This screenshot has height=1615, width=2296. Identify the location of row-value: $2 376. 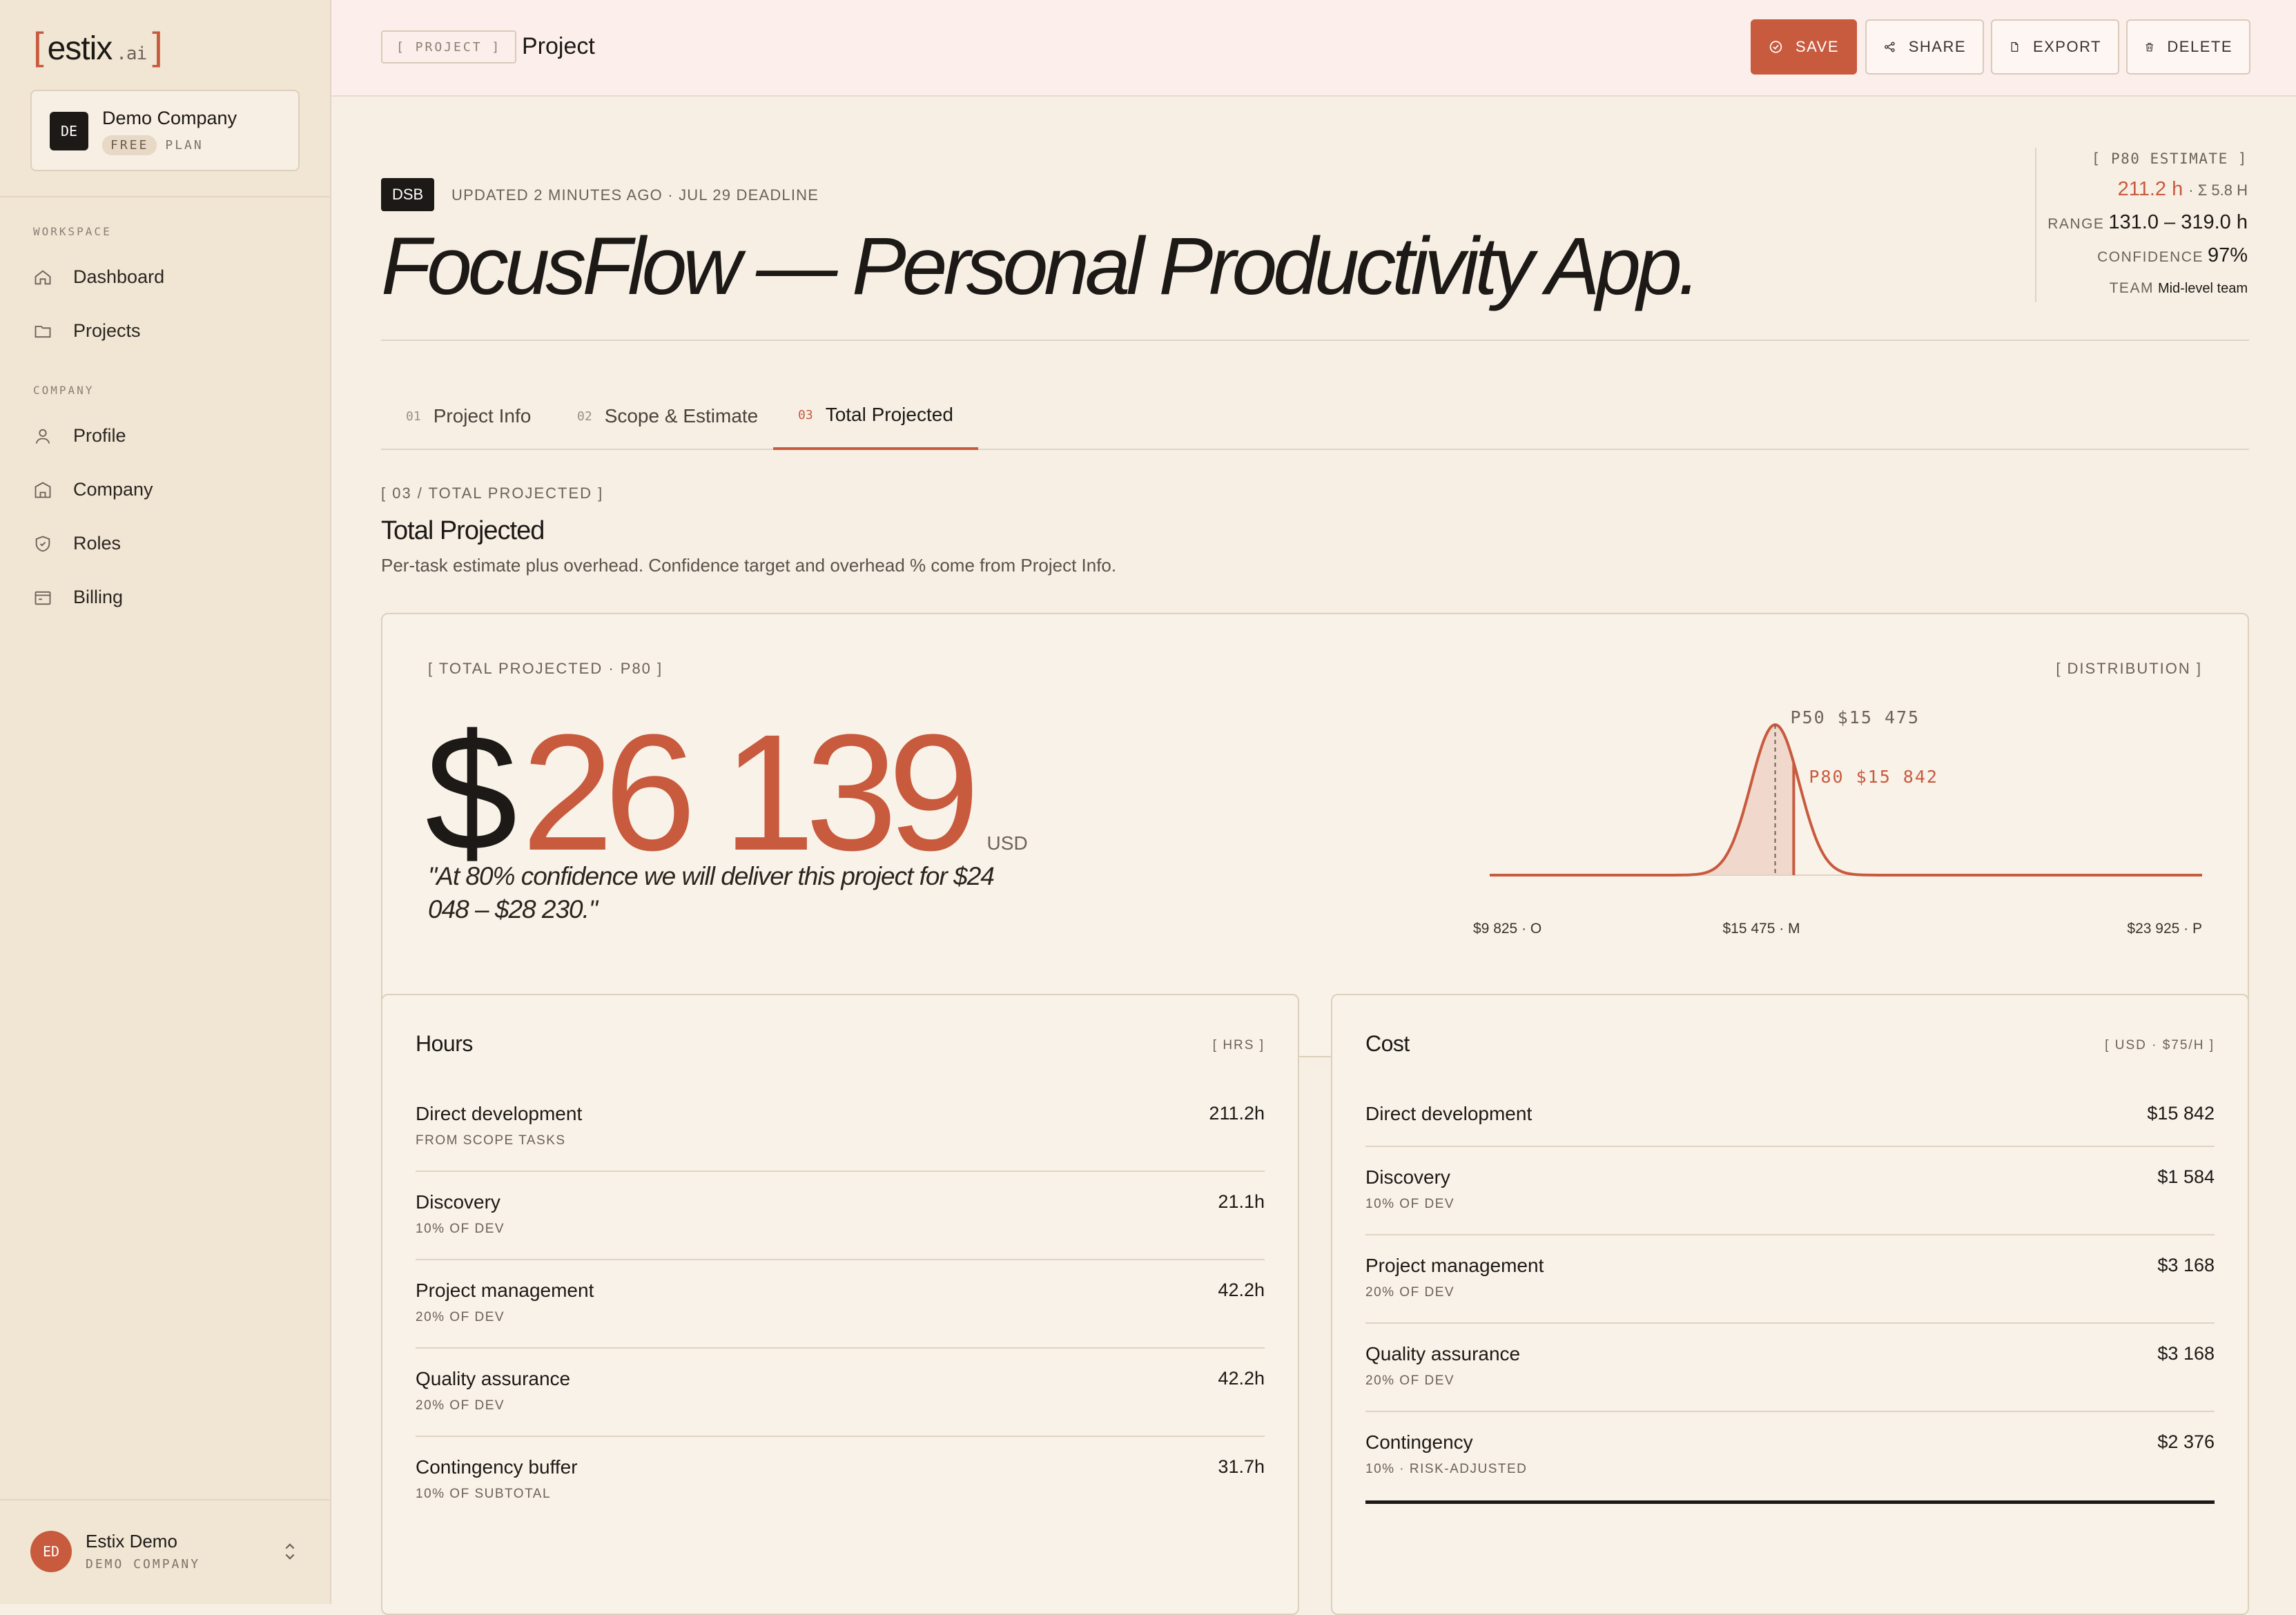
(2186, 1441).